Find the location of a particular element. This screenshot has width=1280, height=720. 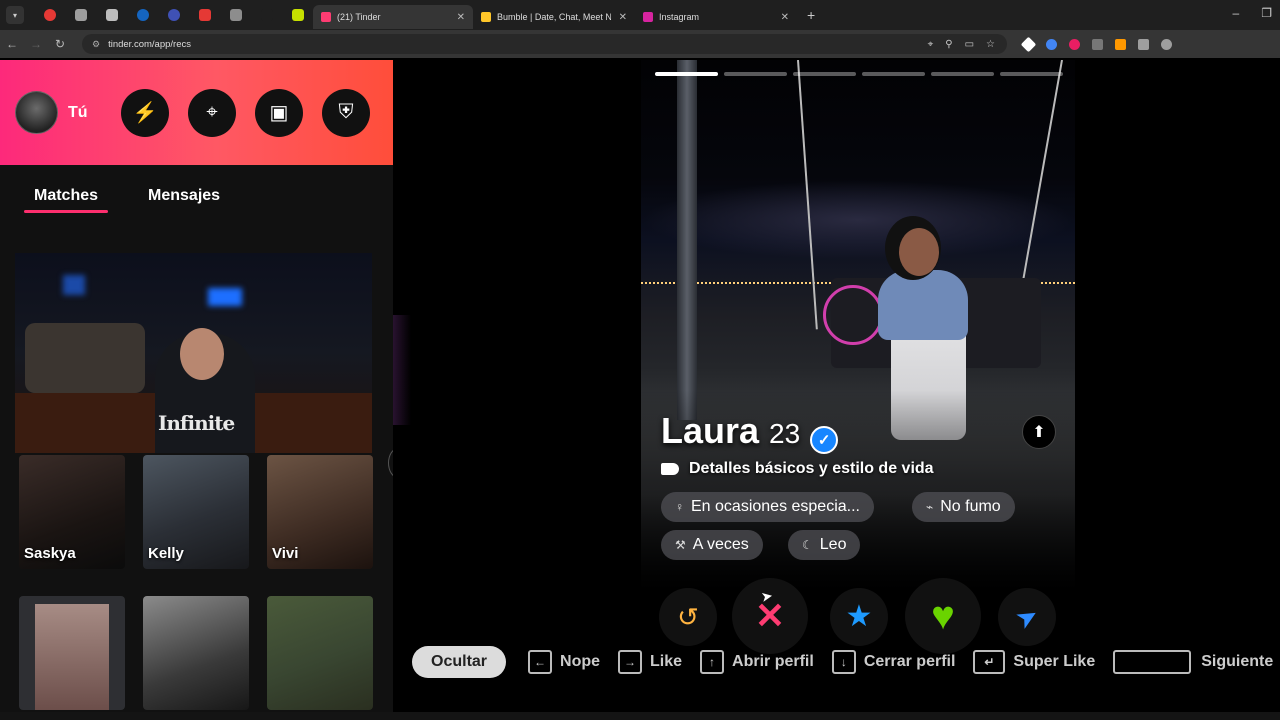

lightning-icon: ⚡ is located at coordinates (145, 113).